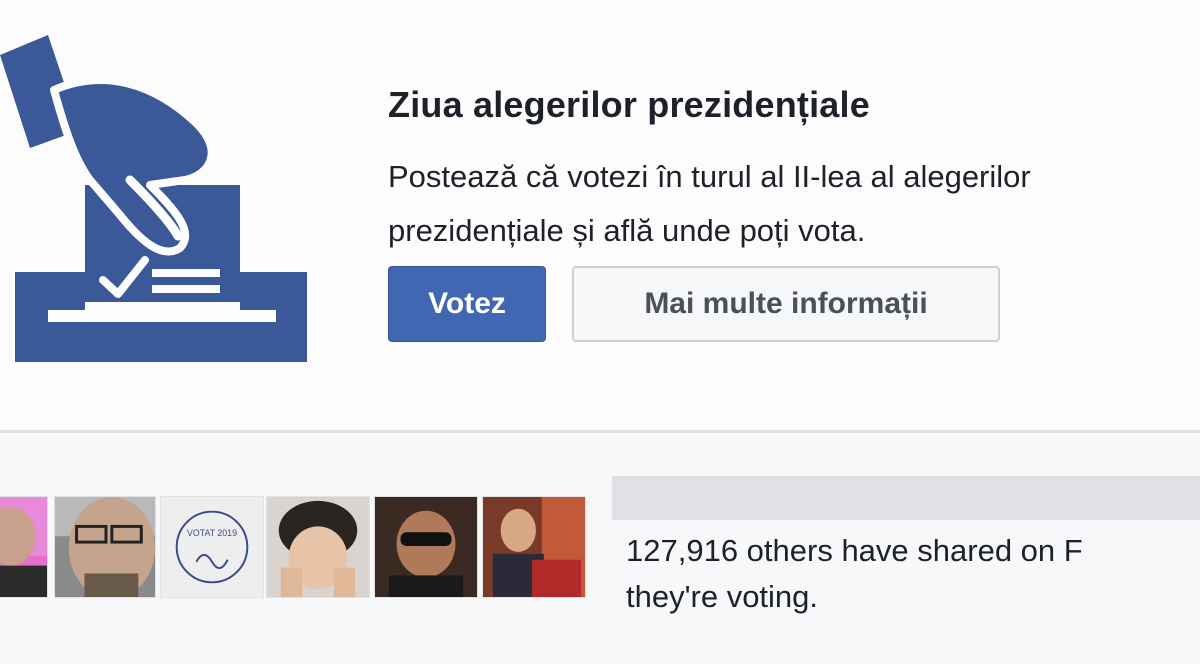 The image size is (1200, 664). Describe the element at coordinates (212, 547) in the screenshot. I see `friend-avatar-3: VOTAT 2019` at that location.